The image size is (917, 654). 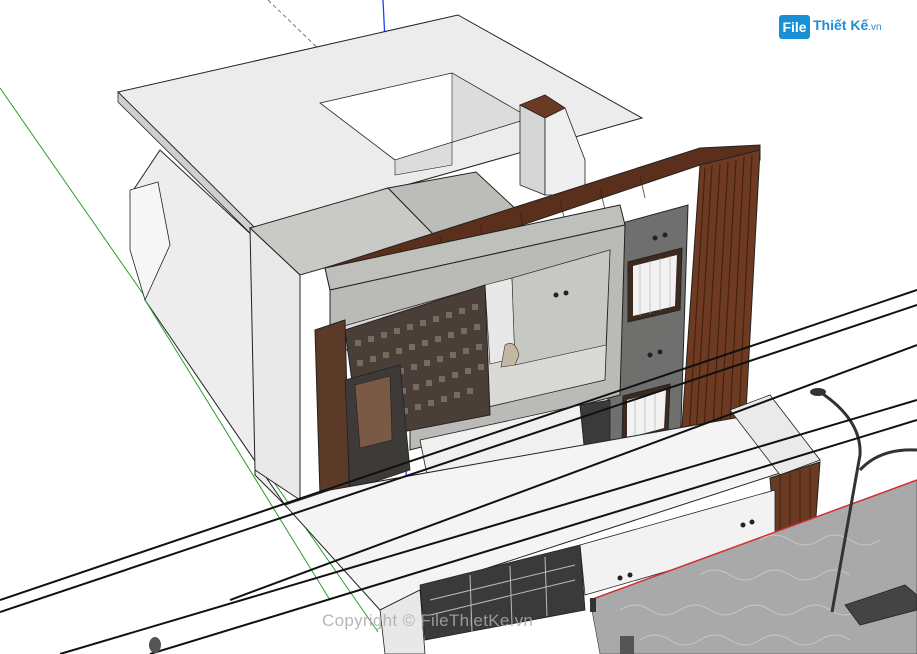 I want to click on logo-brand: Thiết Kế, so click(x=841, y=25).